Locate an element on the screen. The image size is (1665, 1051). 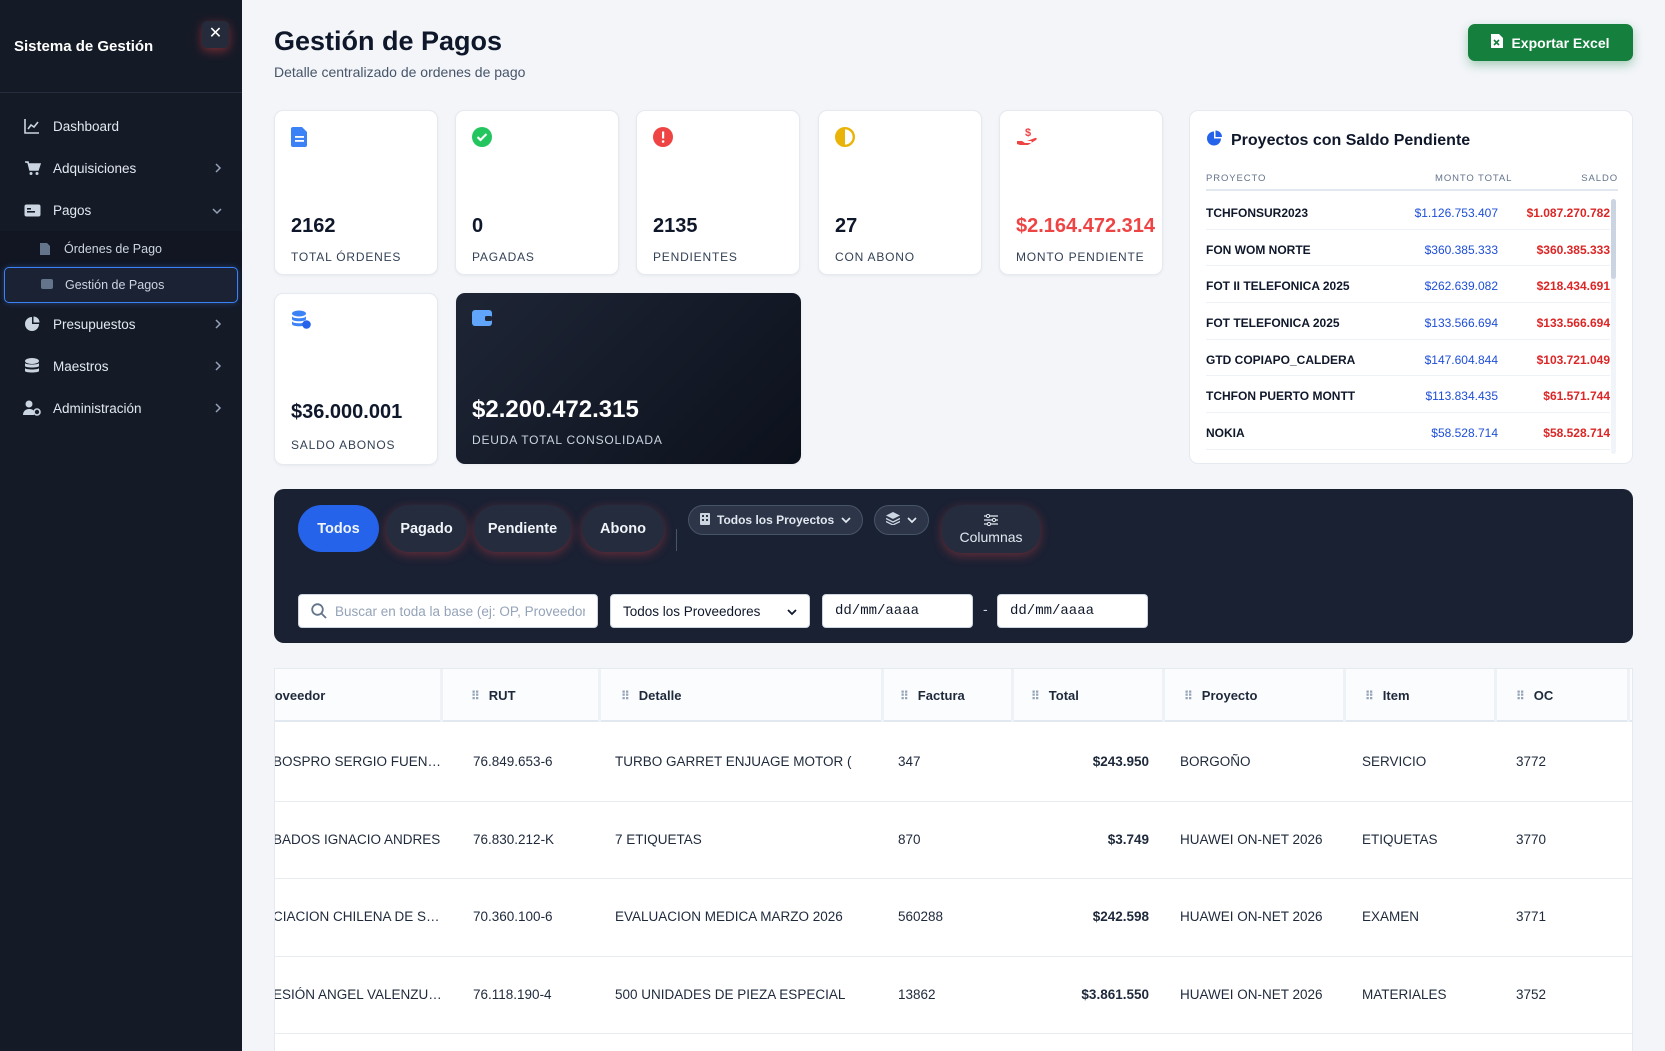
sliders-icon is located at coordinates (991, 521).